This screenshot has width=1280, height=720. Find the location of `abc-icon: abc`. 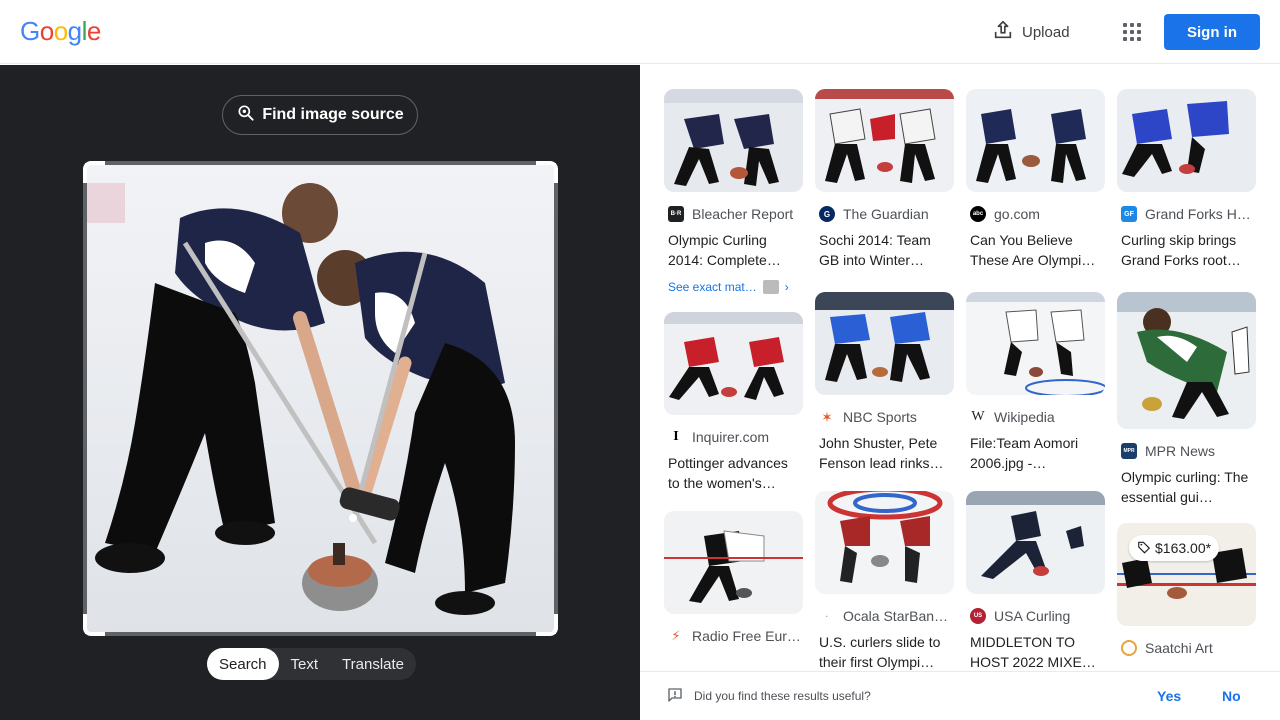

abc-icon: abc is located at coordinates (978, 214).